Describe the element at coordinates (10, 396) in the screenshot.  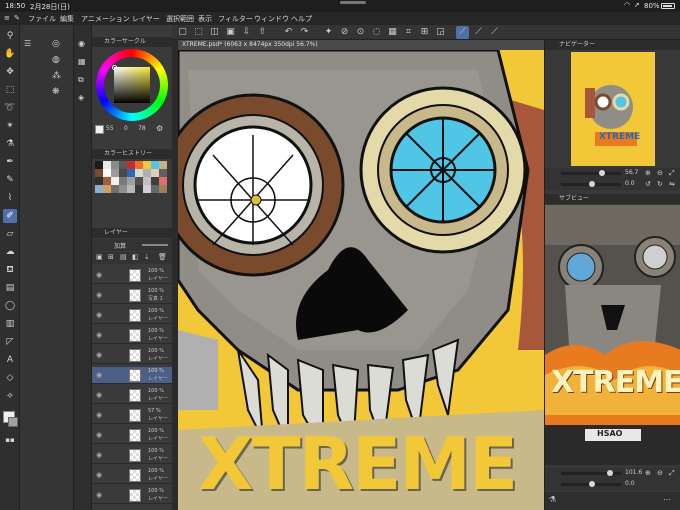
I see `correct-line-icon: ⟡` at that location.